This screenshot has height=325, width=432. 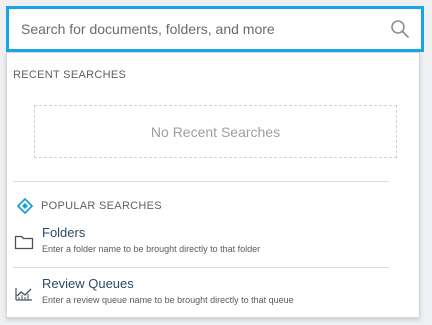 I want to click on popular-item-title: Review Queues, so click(x=88, y=283).